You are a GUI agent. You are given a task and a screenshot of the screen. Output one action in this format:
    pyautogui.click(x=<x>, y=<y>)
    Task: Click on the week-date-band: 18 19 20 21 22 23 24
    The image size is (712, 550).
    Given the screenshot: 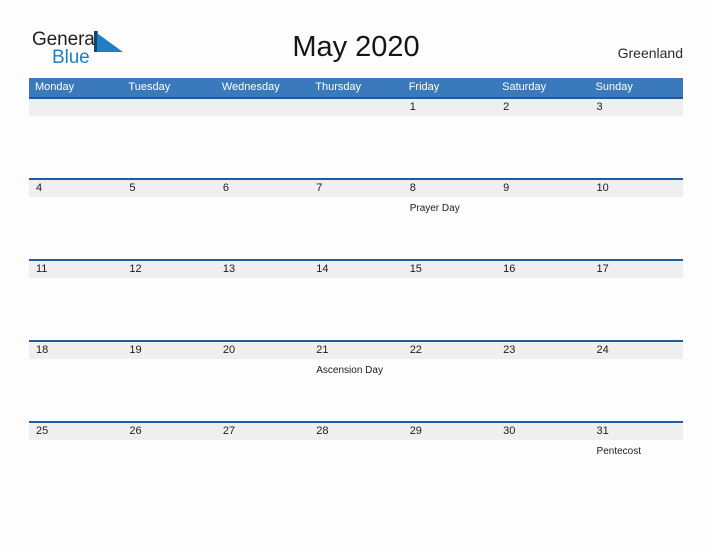 What is the action you would take?
    pyautogui.click(x=356, y=350)
    